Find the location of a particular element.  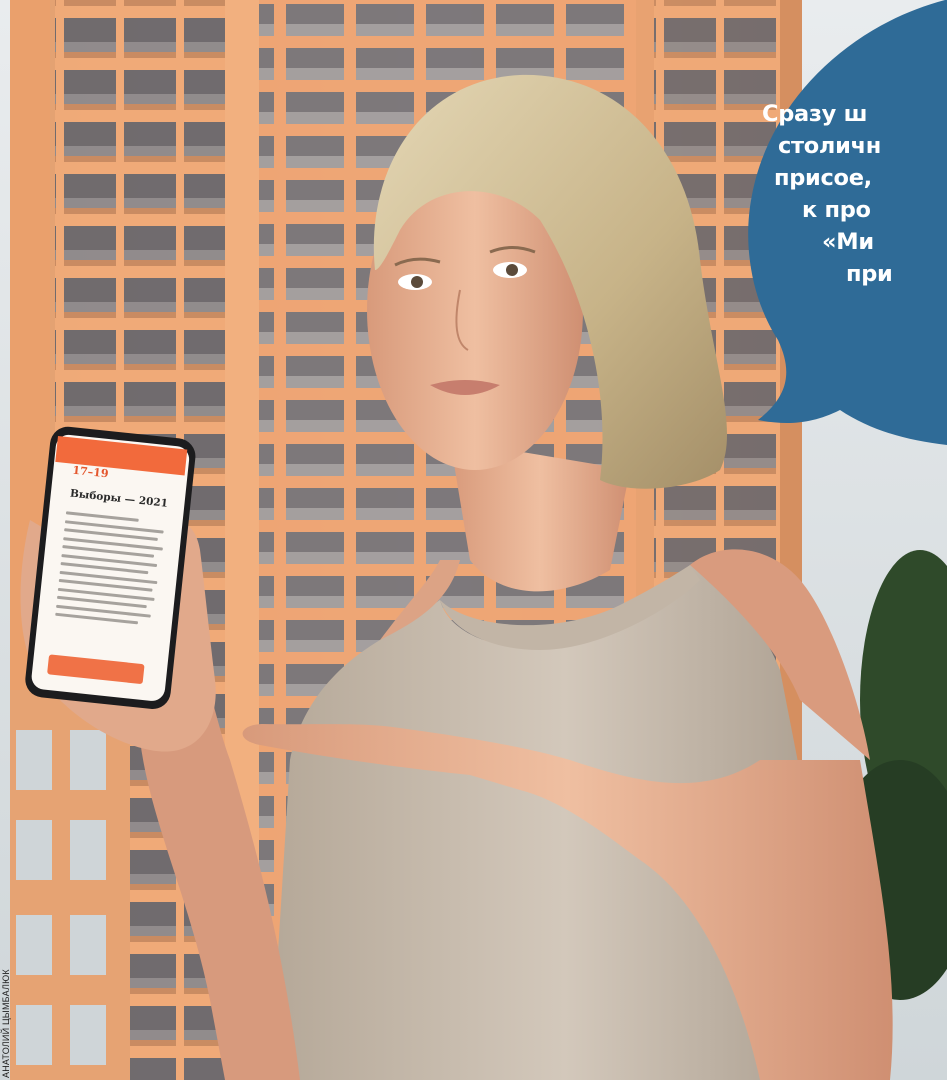

bubble-line-5: «Ми is located at coordinates (848, 242).